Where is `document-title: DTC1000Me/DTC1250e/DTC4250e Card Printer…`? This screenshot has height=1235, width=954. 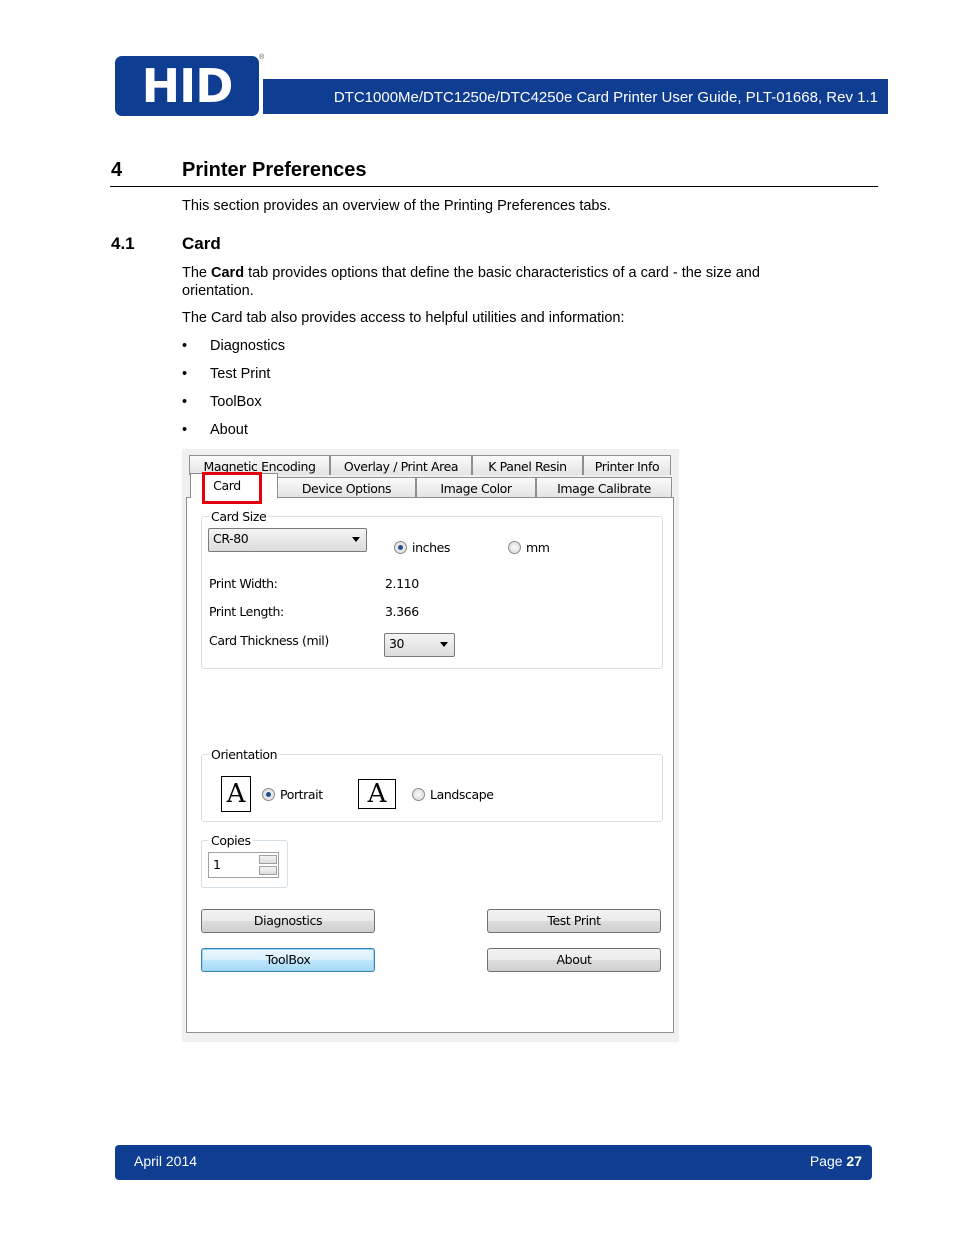 document-title: DTC1000Me/DTC1250e/DTC4250e Card Printer… is located at coordinates (605, 97).